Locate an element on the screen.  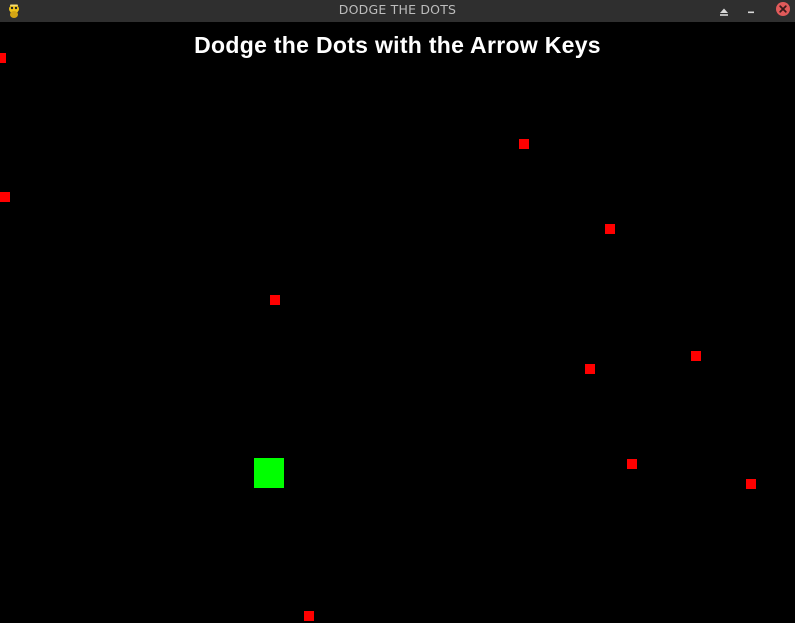
window-title: DODGE THE DOTS is located at coordinates (397, 9).